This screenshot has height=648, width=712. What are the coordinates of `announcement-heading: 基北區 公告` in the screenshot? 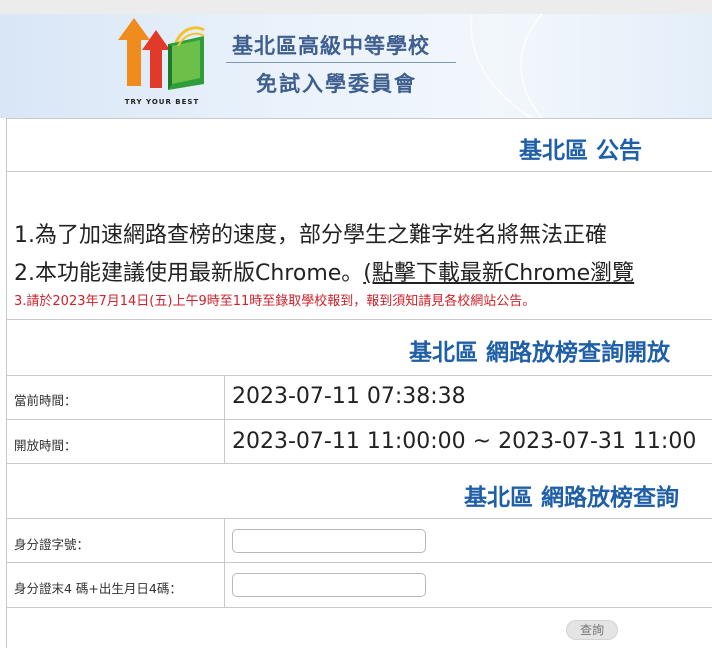 It's located at (581, 151).